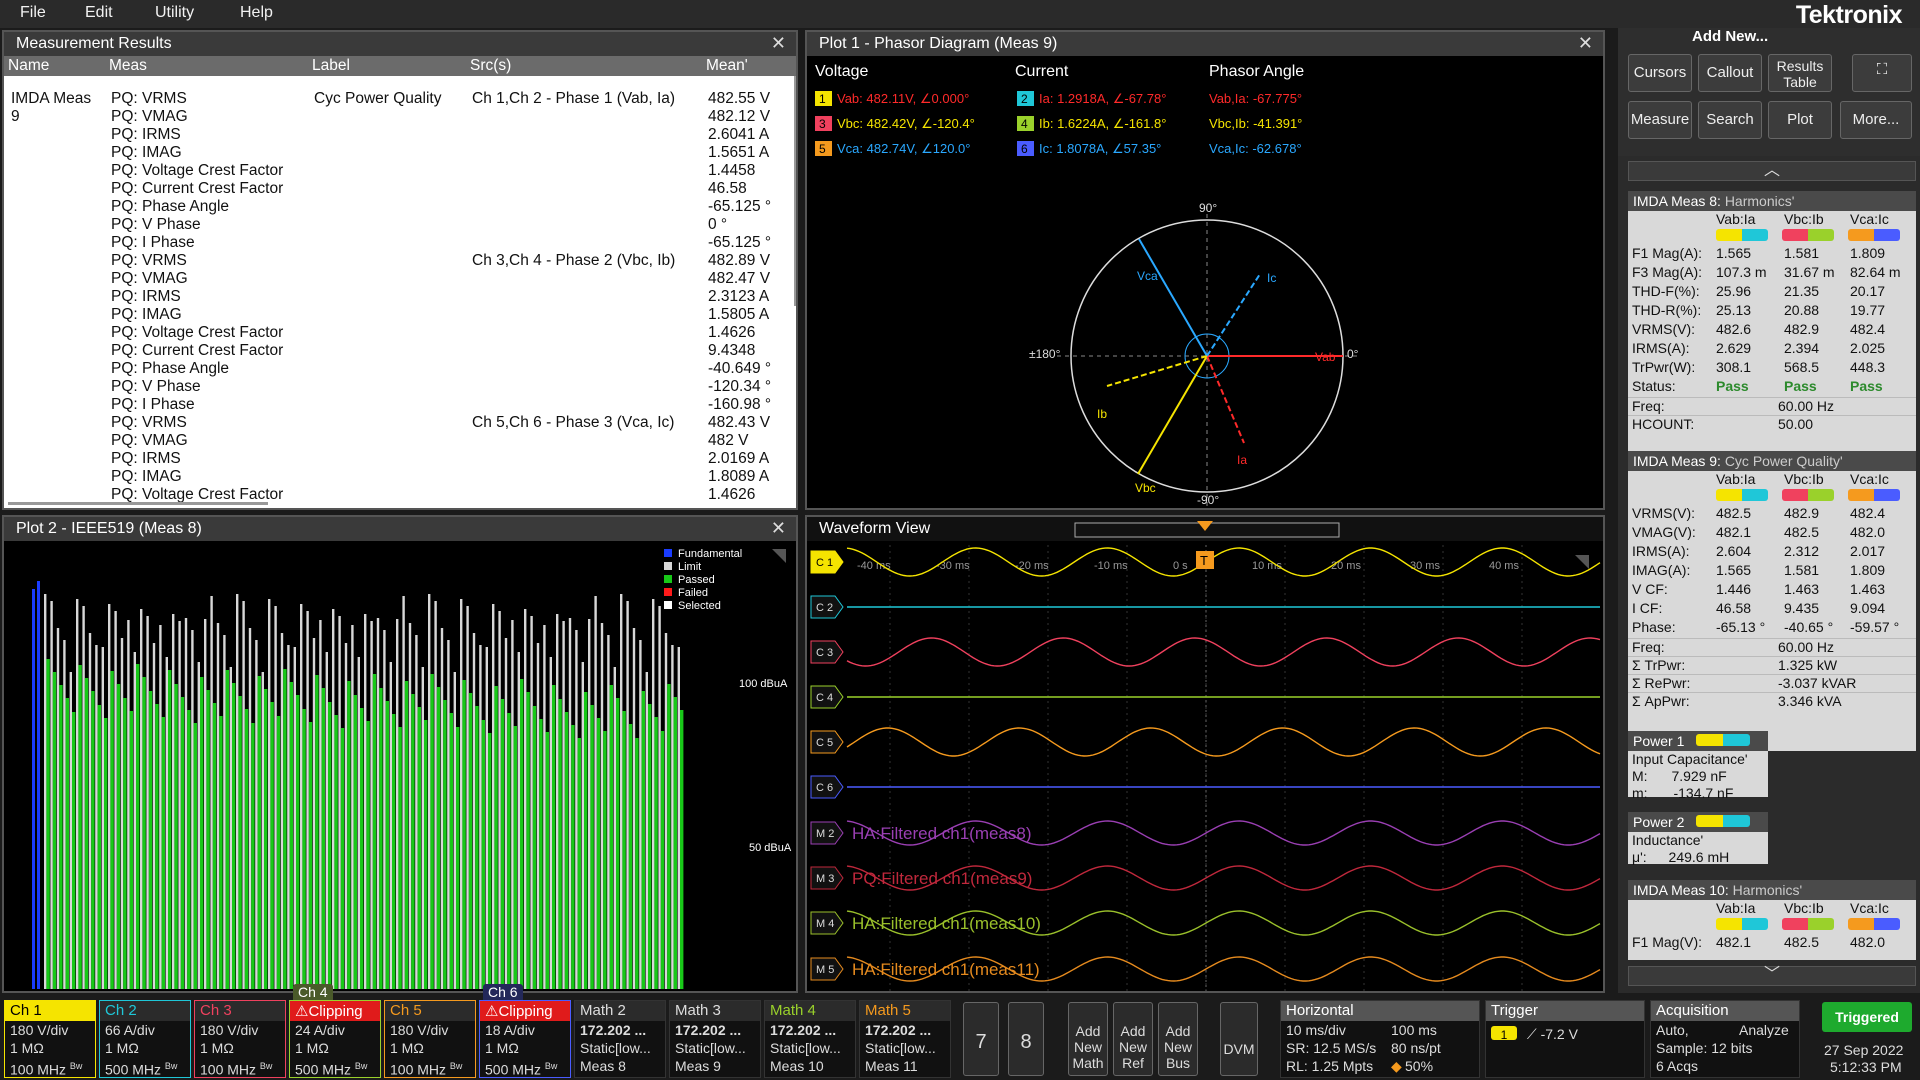  Describe the element at coordinates (240, 1039) in the screenshot. I see `channel-badge: Ch 3 180 V/div 1 MΩ 100 MHz Bw` at that location.